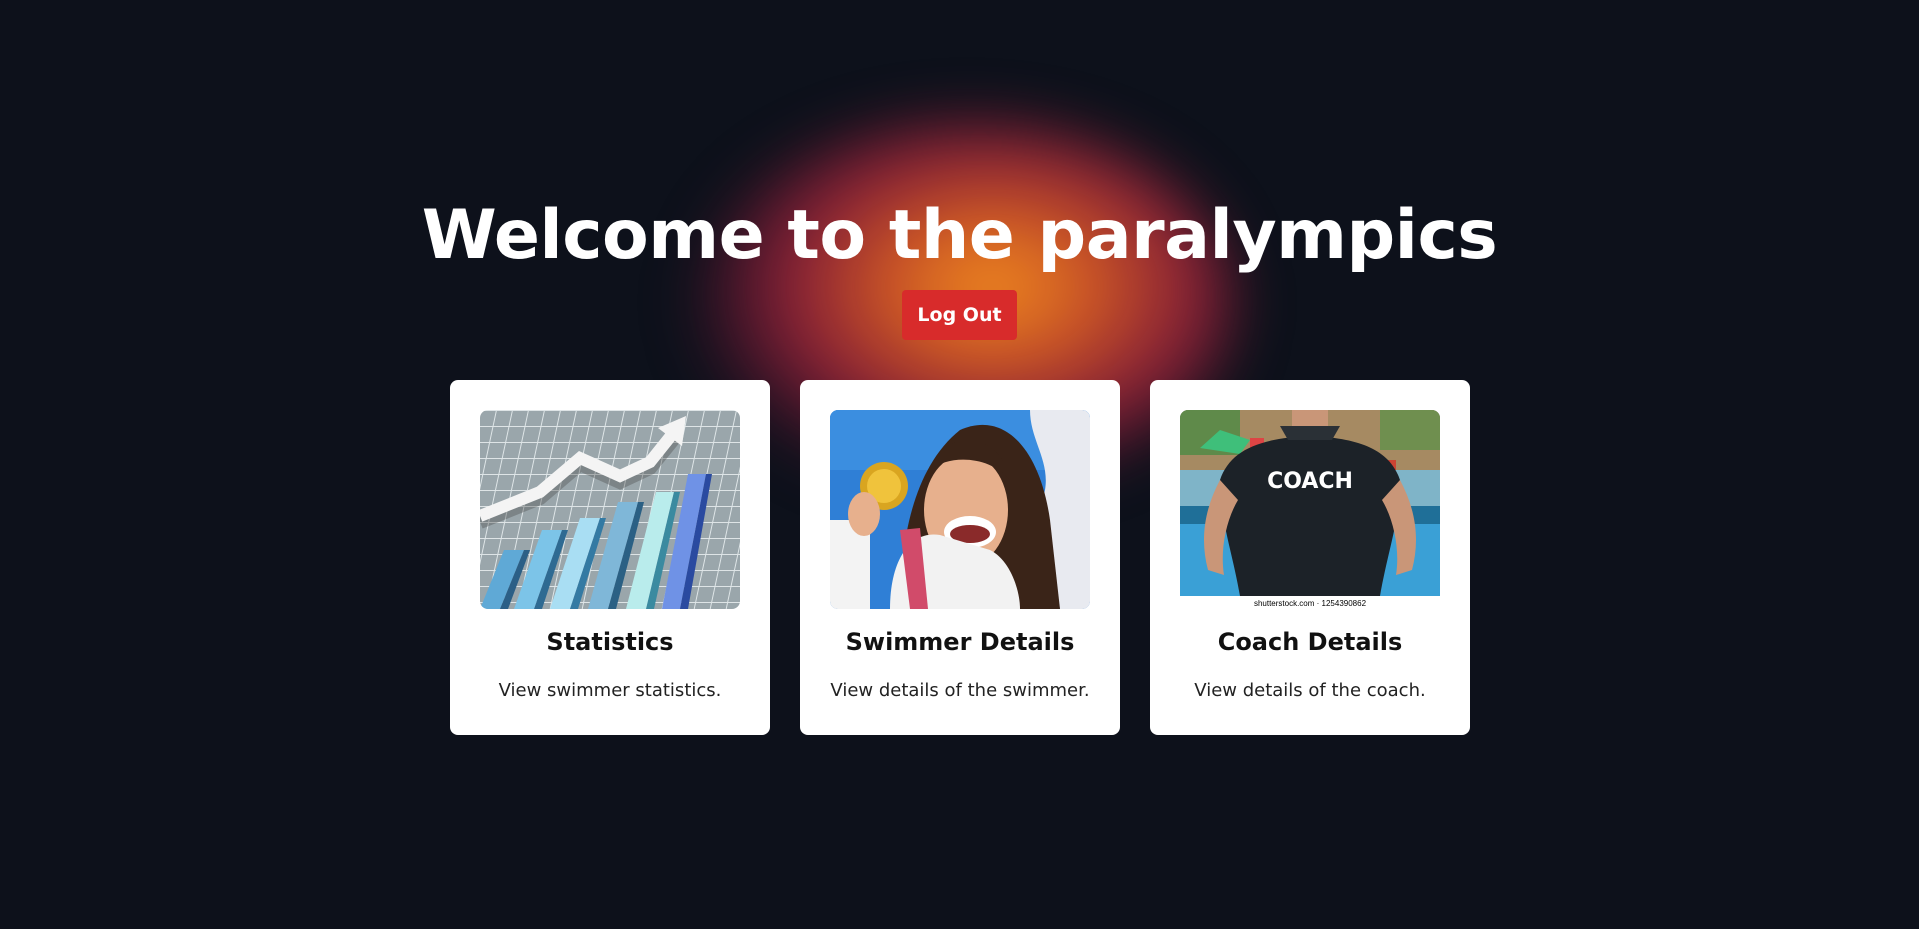 The image size is (1919, 929). I want to click on coach-shirt-text: COACH, so click(1310, 481).